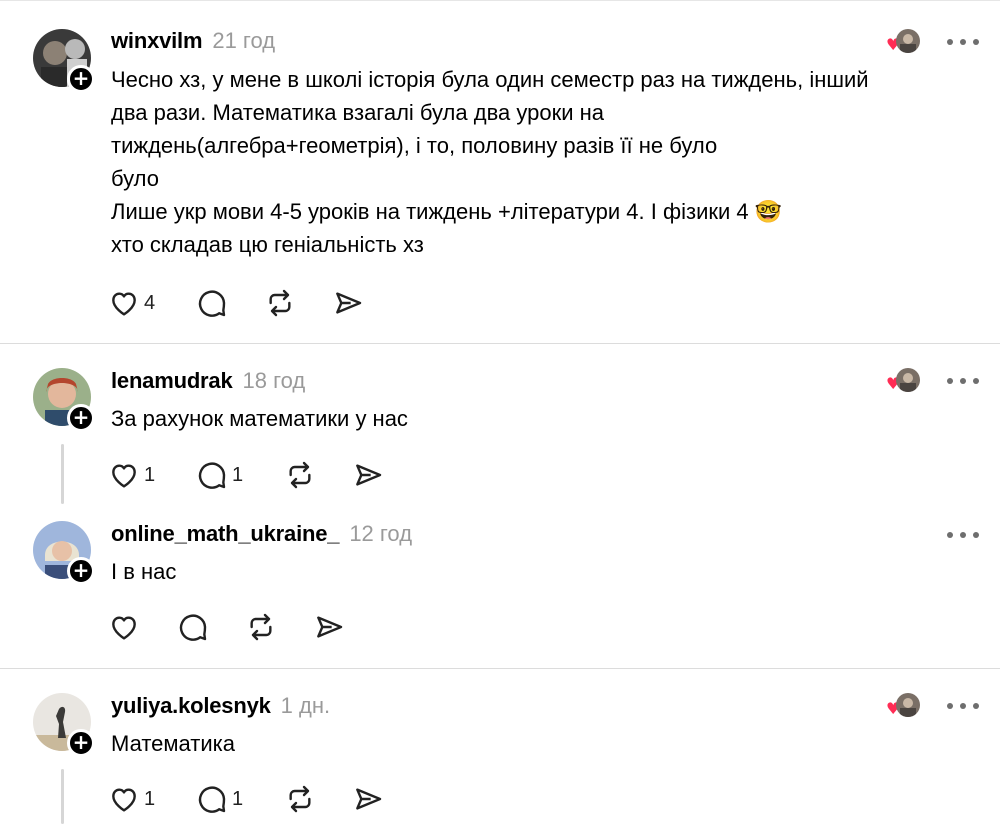 The width and height of the screenshot is (1000, 824). Describe the element at coordinates (157, 41) in the screenshot. I see `username: winxvilm` at that location.